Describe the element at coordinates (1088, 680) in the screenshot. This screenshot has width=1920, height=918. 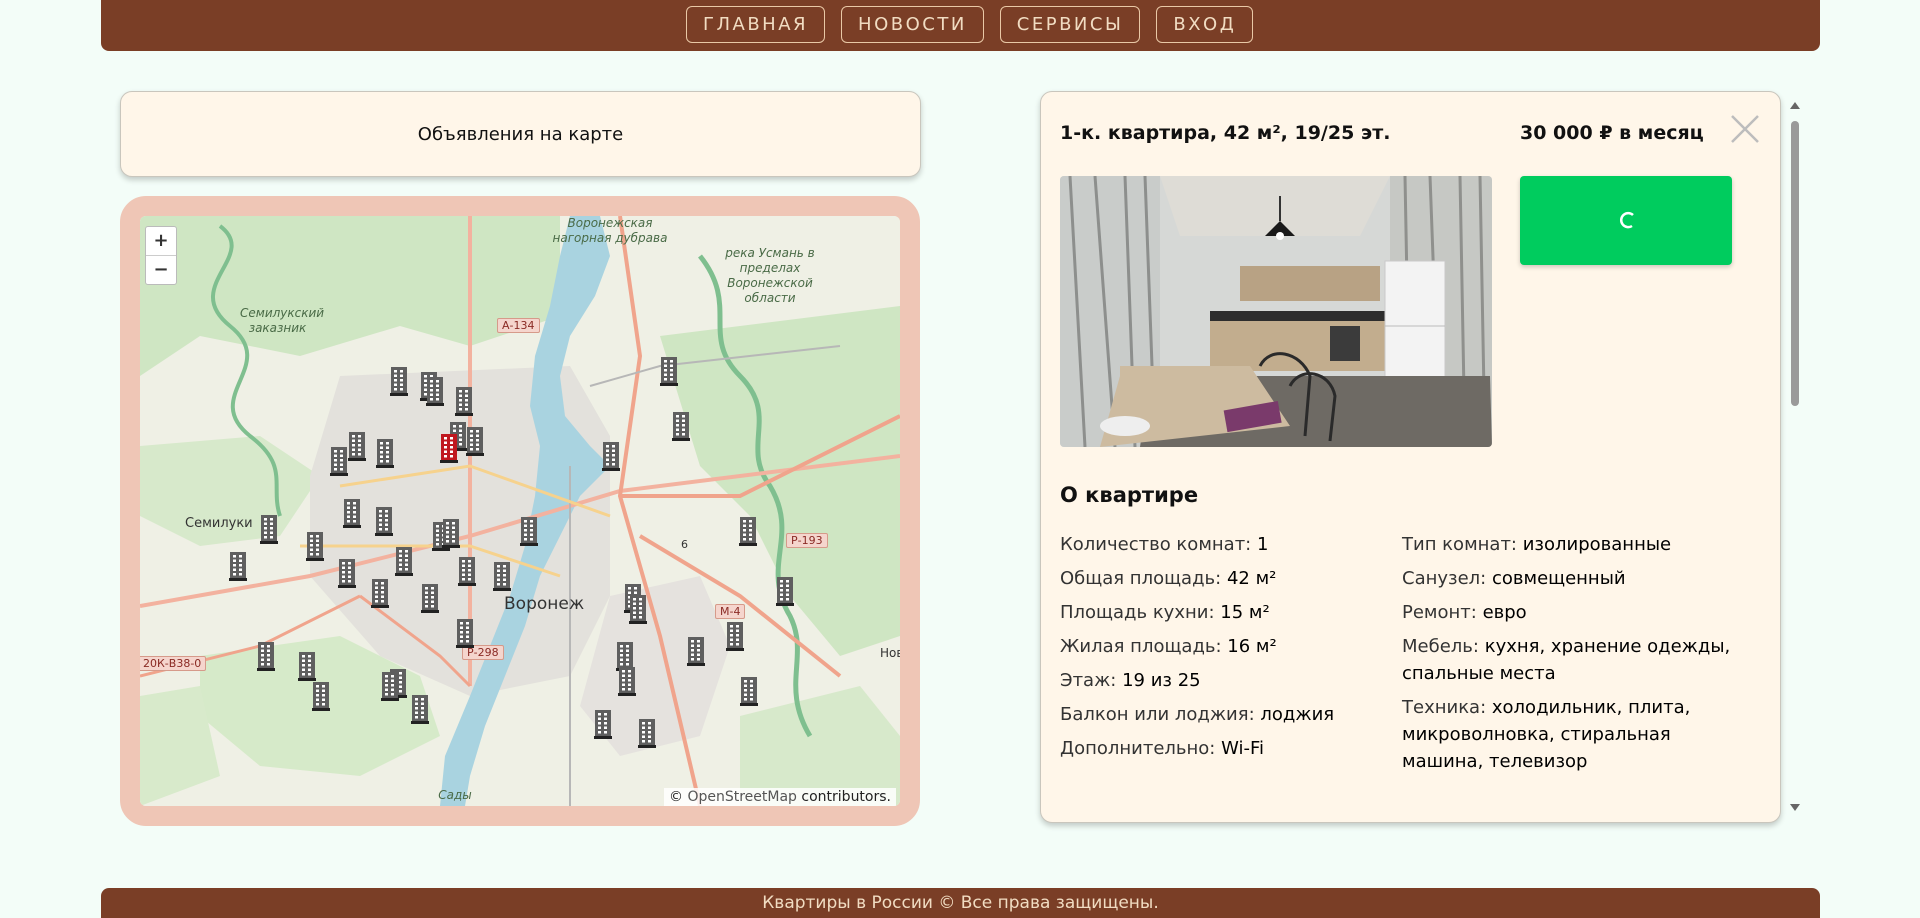
I see `prop-key: Этаж:` at that location.